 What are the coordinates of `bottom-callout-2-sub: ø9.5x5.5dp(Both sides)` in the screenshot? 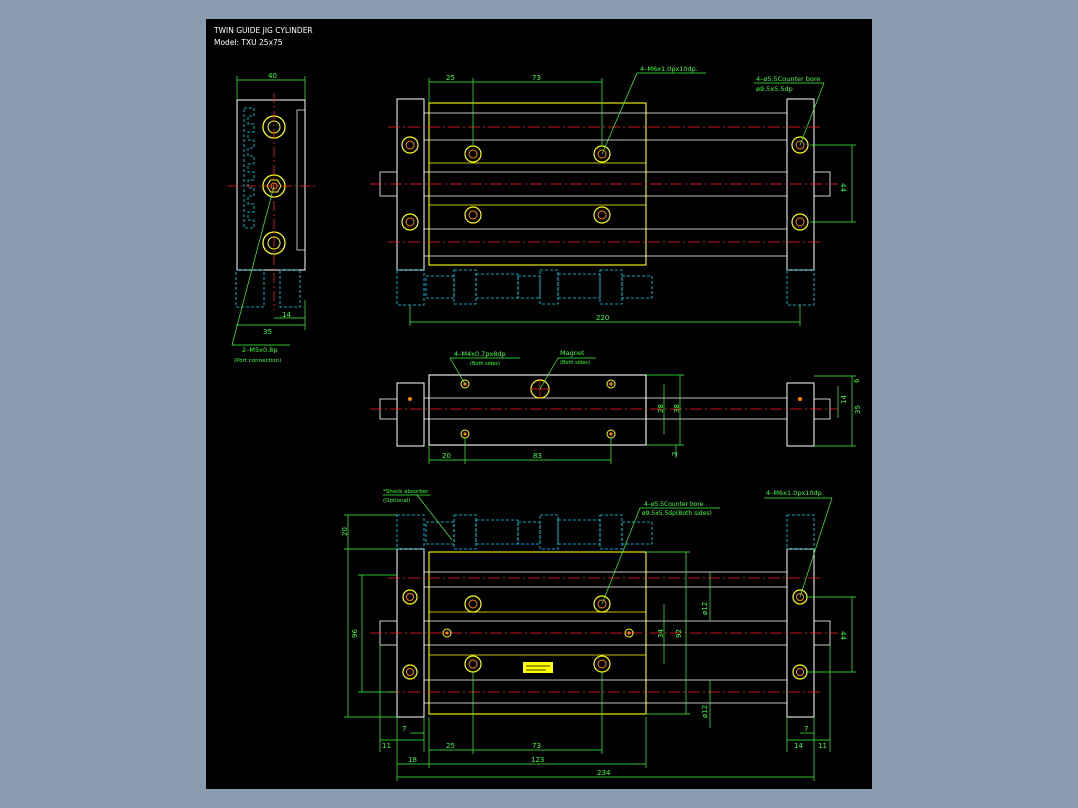 It's located at (677, 513).